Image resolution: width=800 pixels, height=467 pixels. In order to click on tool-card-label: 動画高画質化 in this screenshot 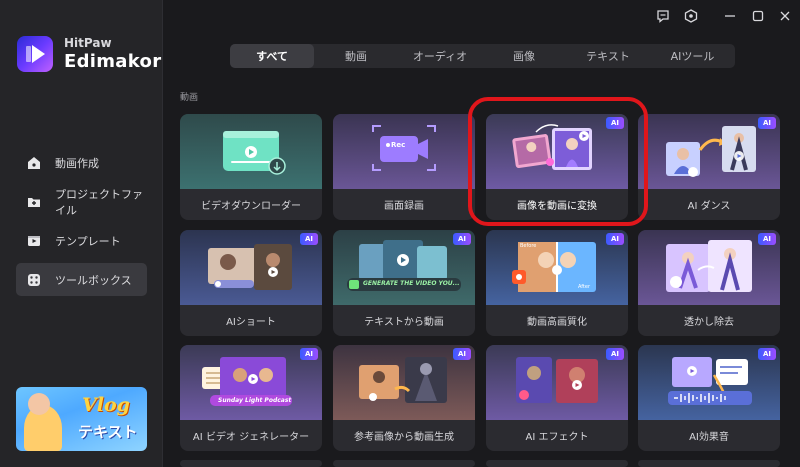, I will do `click(557, 322)`.